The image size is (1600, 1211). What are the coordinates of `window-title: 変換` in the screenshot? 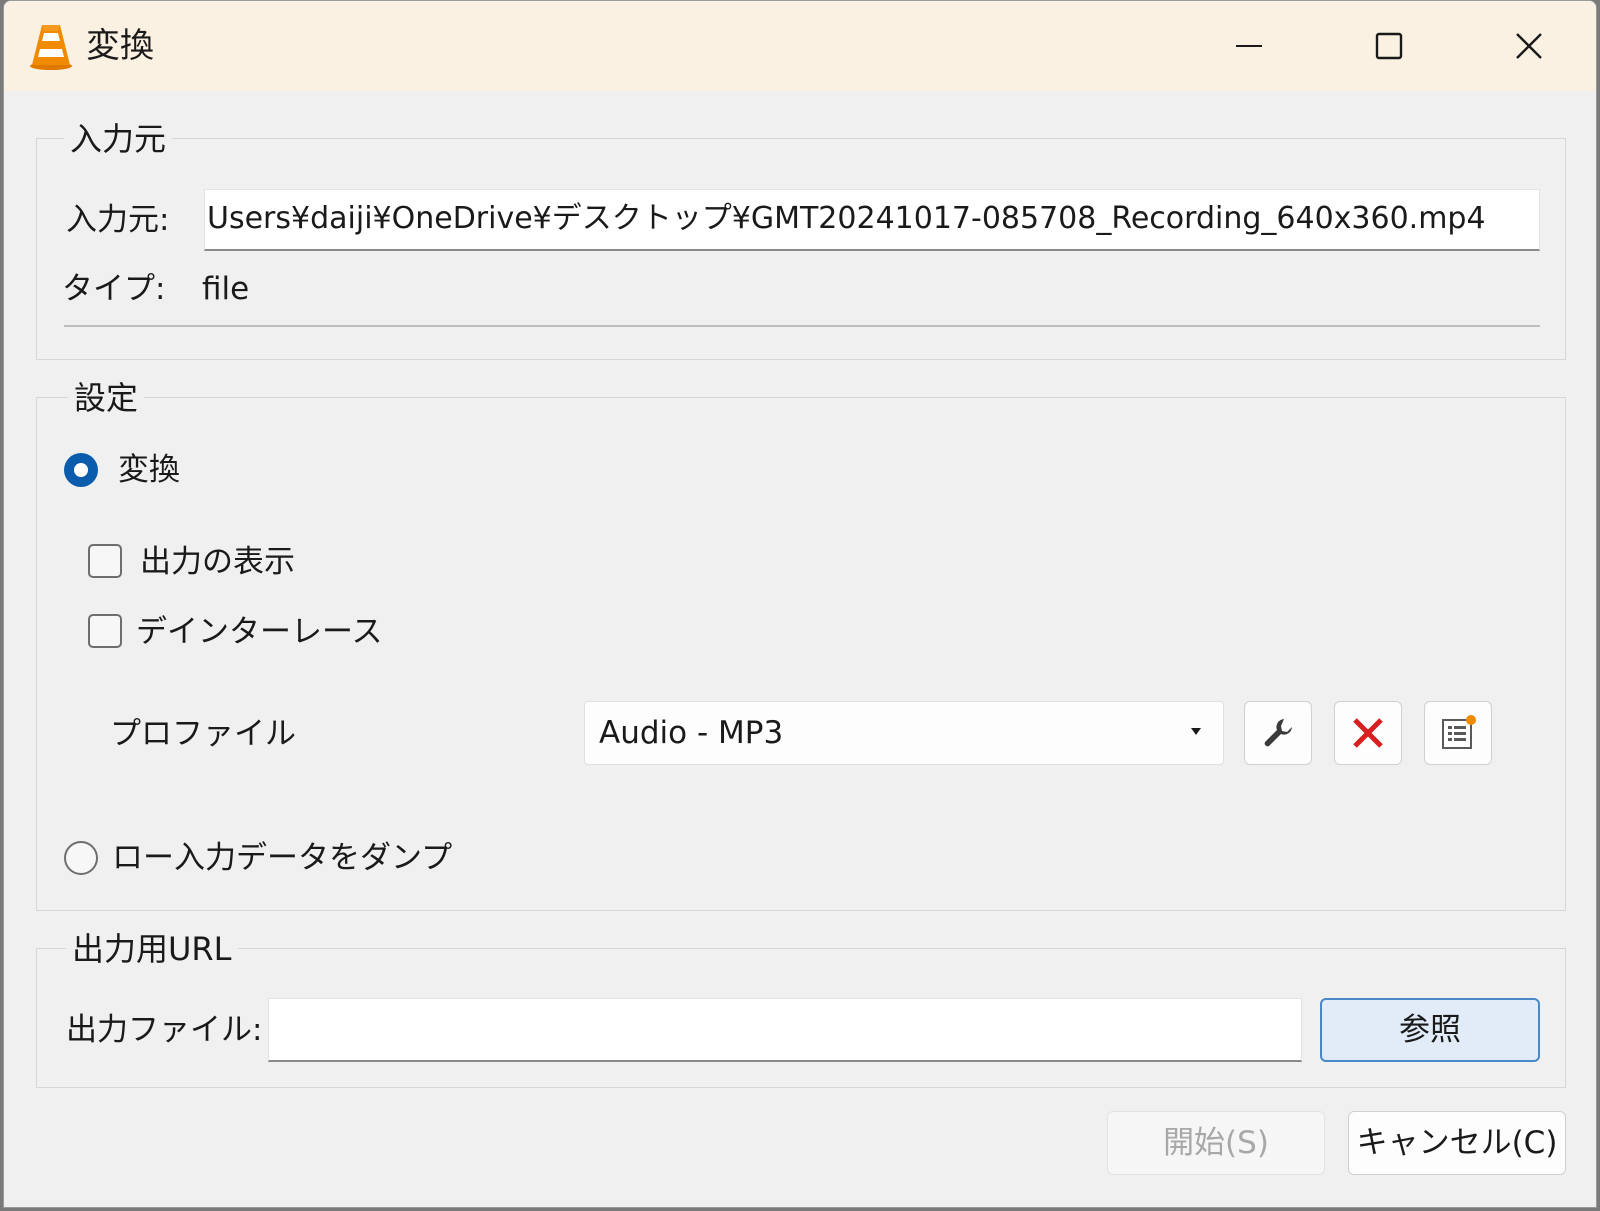 It's located at (120, 46).